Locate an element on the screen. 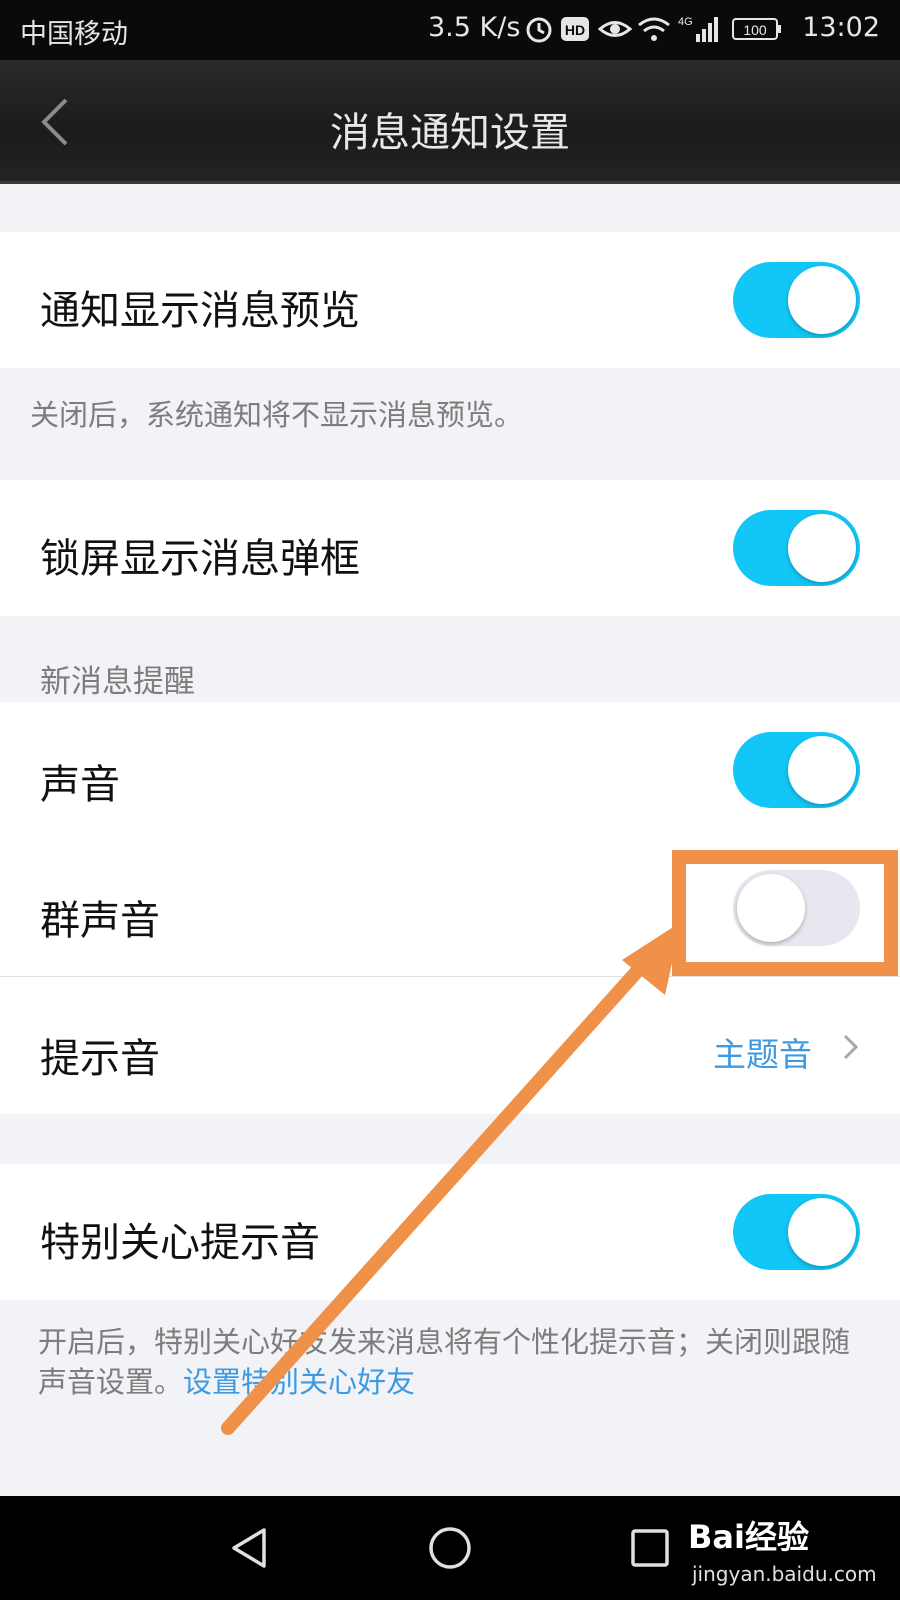 This screenshot has width=900, height=1600. special-care-toggle is located at coordinates (796, 1232).